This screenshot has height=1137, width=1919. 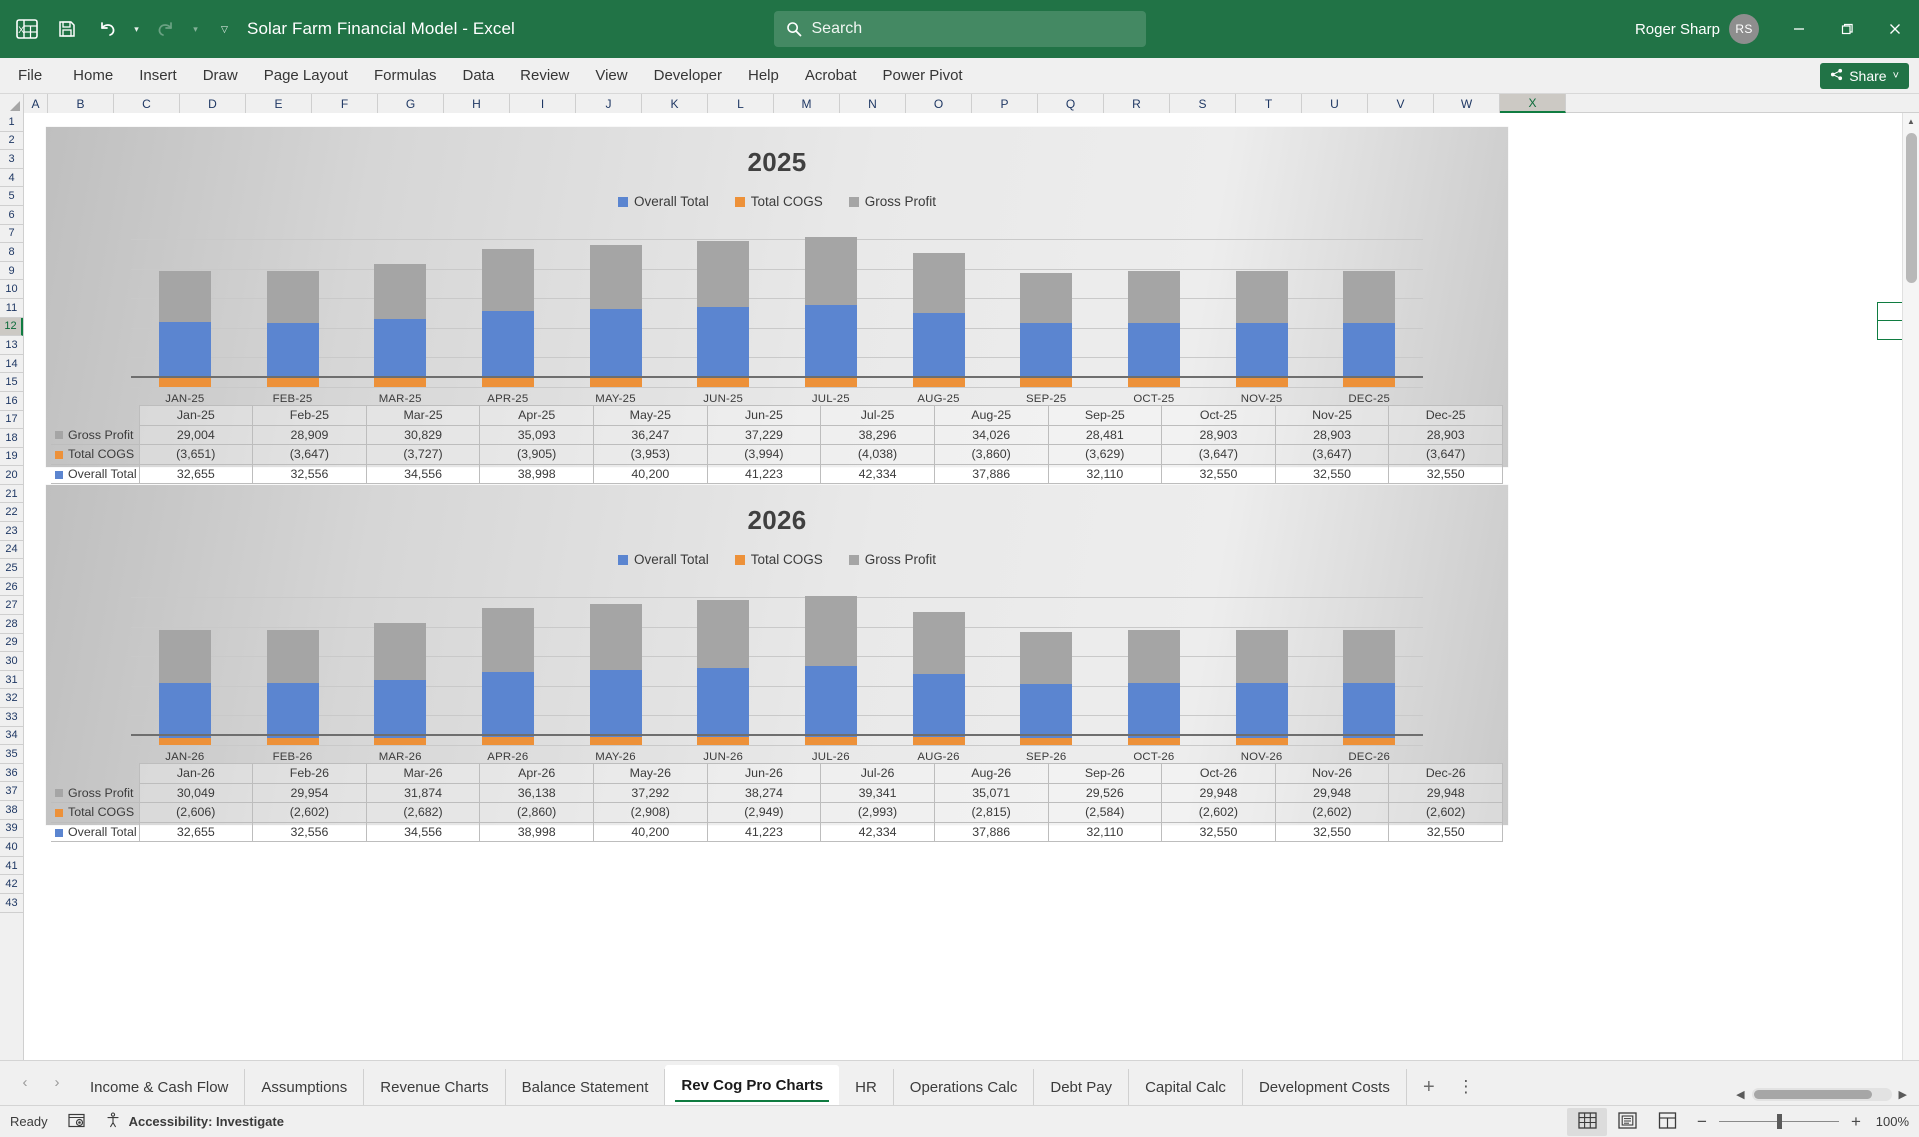 I want to click on row-header-40: 40, so click(x=11, y=847).